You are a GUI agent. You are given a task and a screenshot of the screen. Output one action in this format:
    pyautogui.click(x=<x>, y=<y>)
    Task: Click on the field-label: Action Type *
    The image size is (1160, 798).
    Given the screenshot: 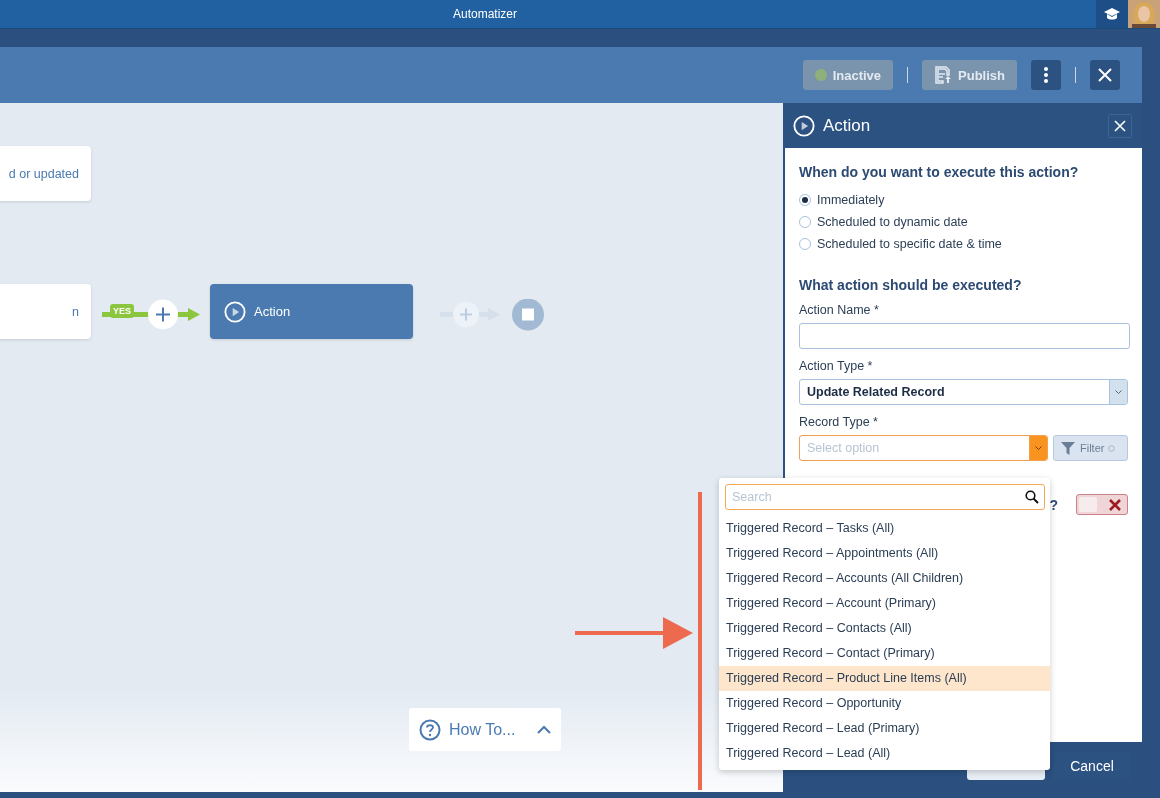 What is the action you would take?
    pyautogui.click(x=836, y=366)
    